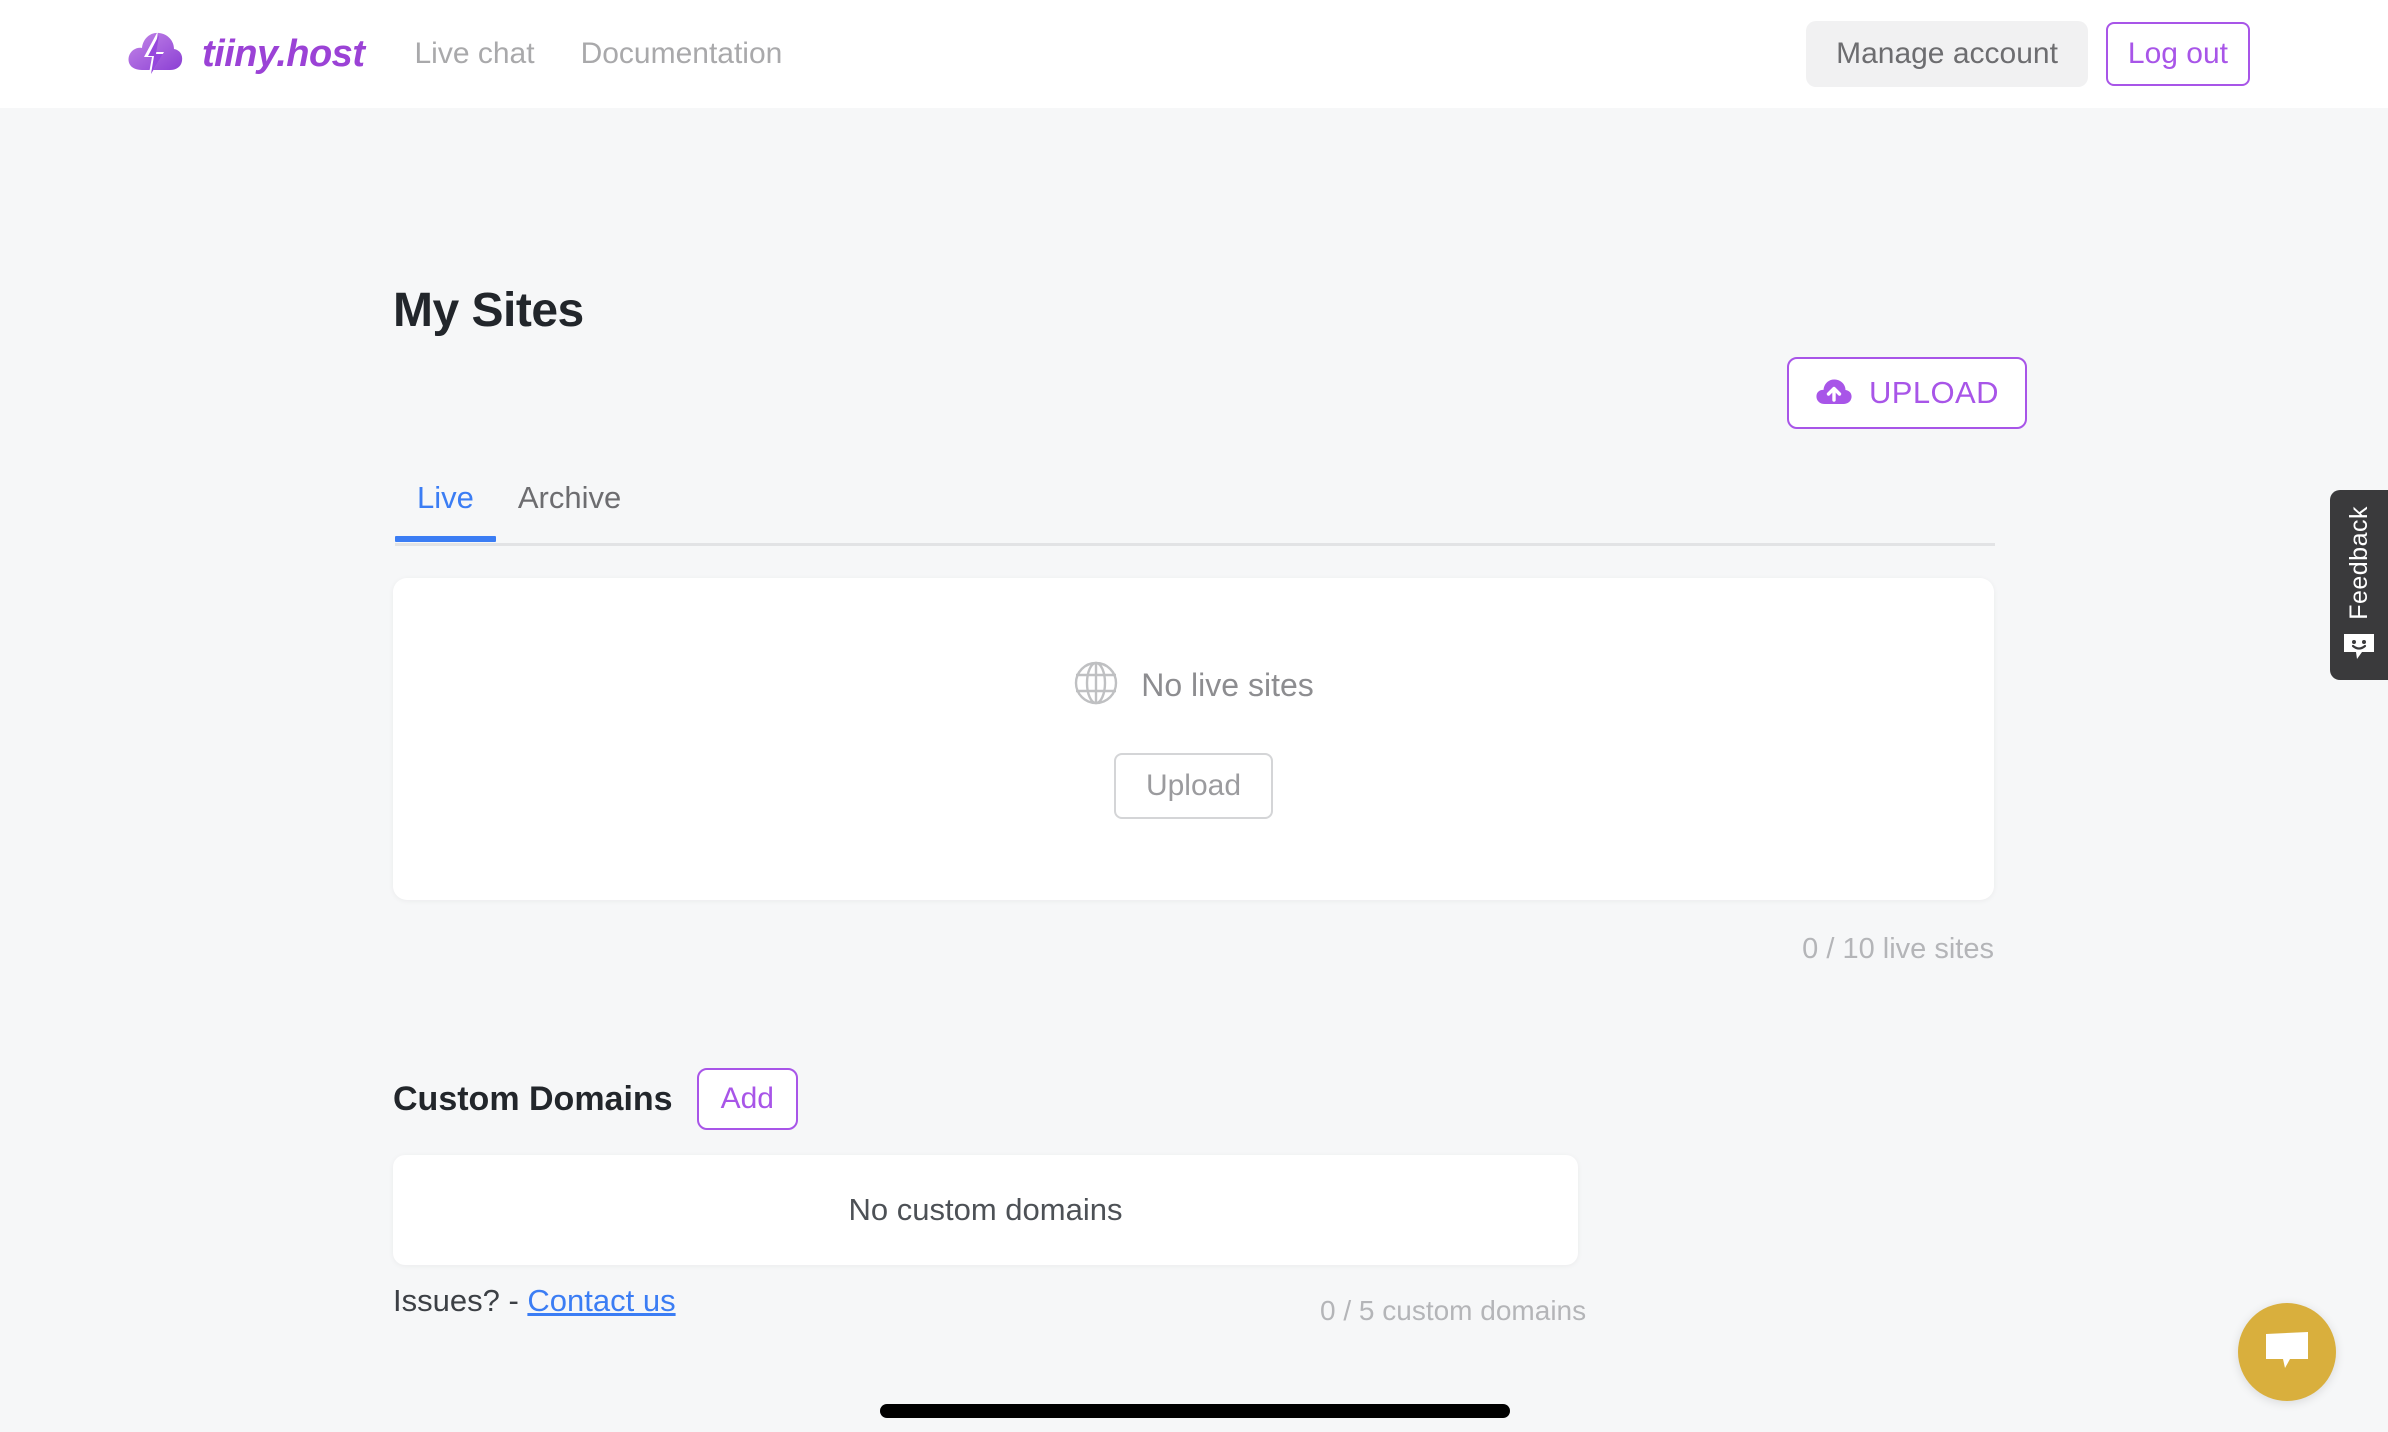  I want to click on tabs-divider, so click(1195, 544).